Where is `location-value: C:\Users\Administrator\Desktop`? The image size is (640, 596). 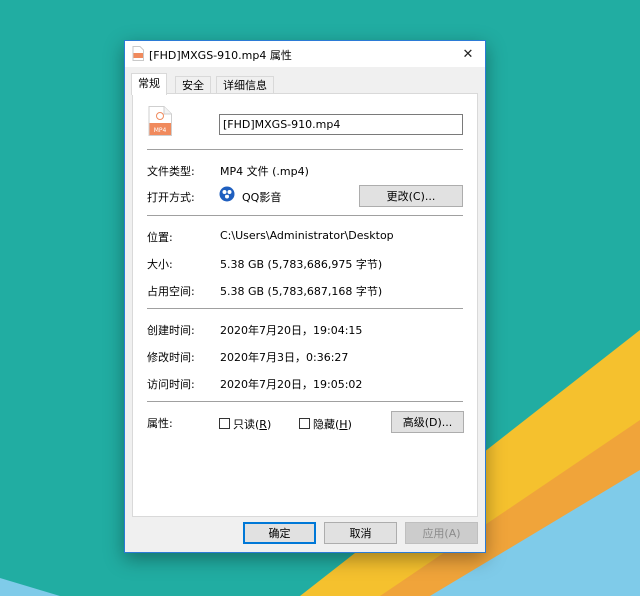 location-value: C:\Users\Administrator\Desktop is located at coordinates (307, 235).